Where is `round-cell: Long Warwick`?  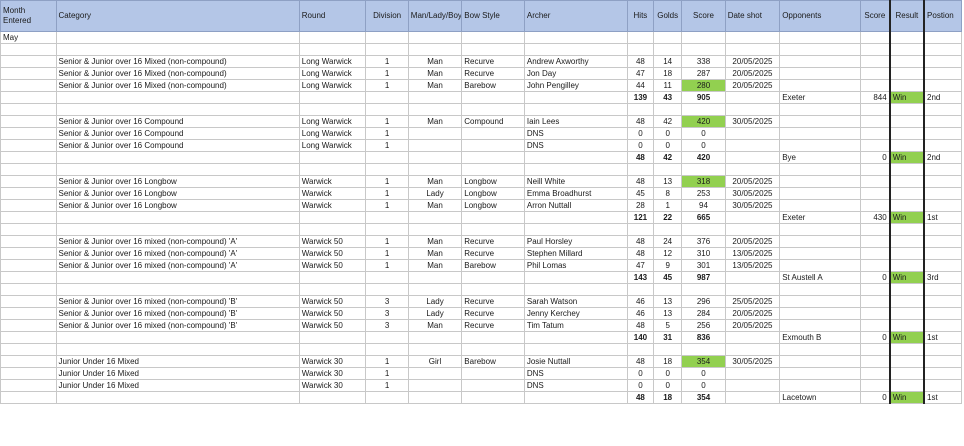
round-cell: Long Warwick is located at coordinates (332, 61).